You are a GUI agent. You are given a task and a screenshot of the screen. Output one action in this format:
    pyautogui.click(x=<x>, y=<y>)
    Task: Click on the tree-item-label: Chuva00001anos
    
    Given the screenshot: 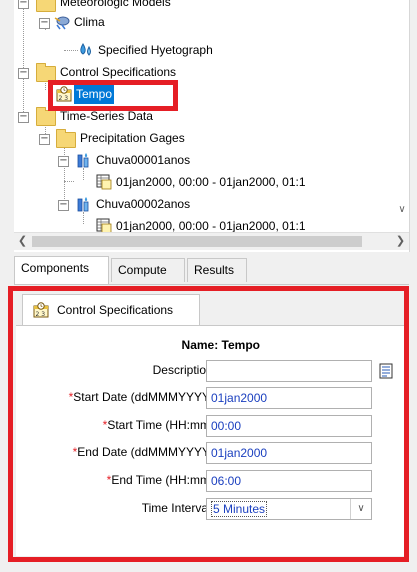 What is the action you would take?
    pyautogui.click(x=143, y=160)
    